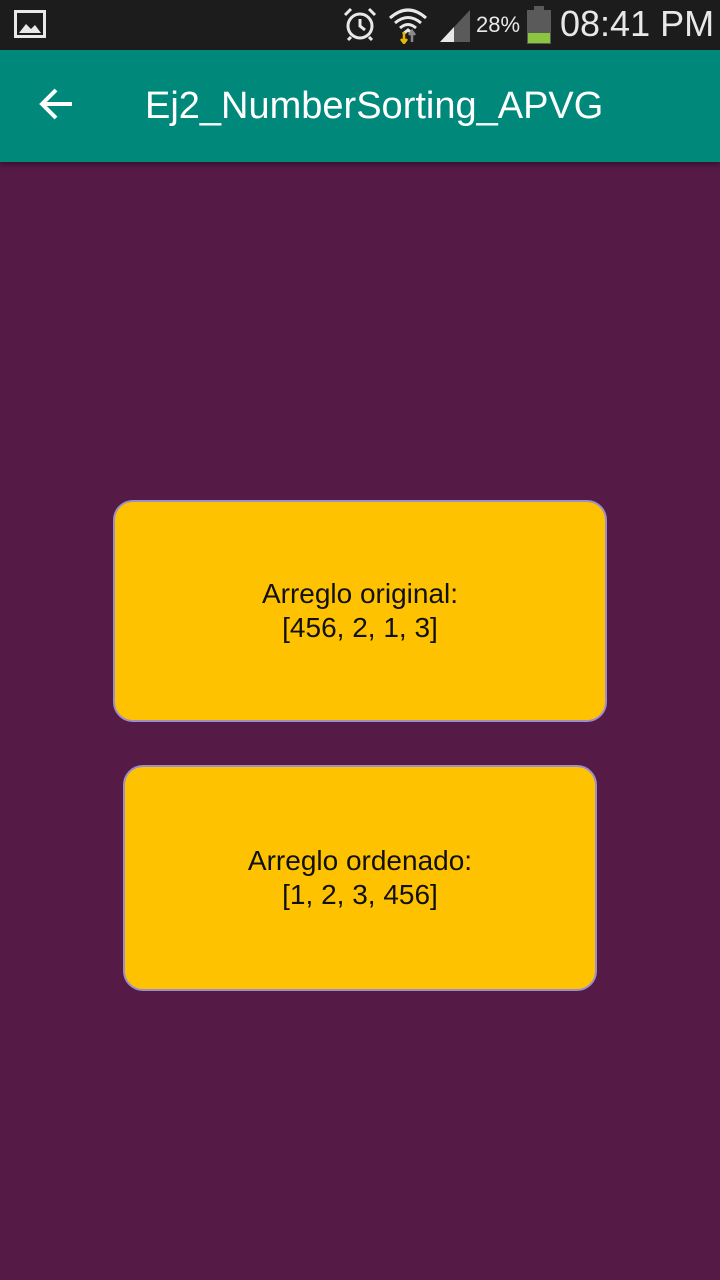 The height and width of the screenshot is (1280, 720). I want to click on sorted-array-card: Arreglo ordenado: [1, 2, 3, 456], so click(360, 878).